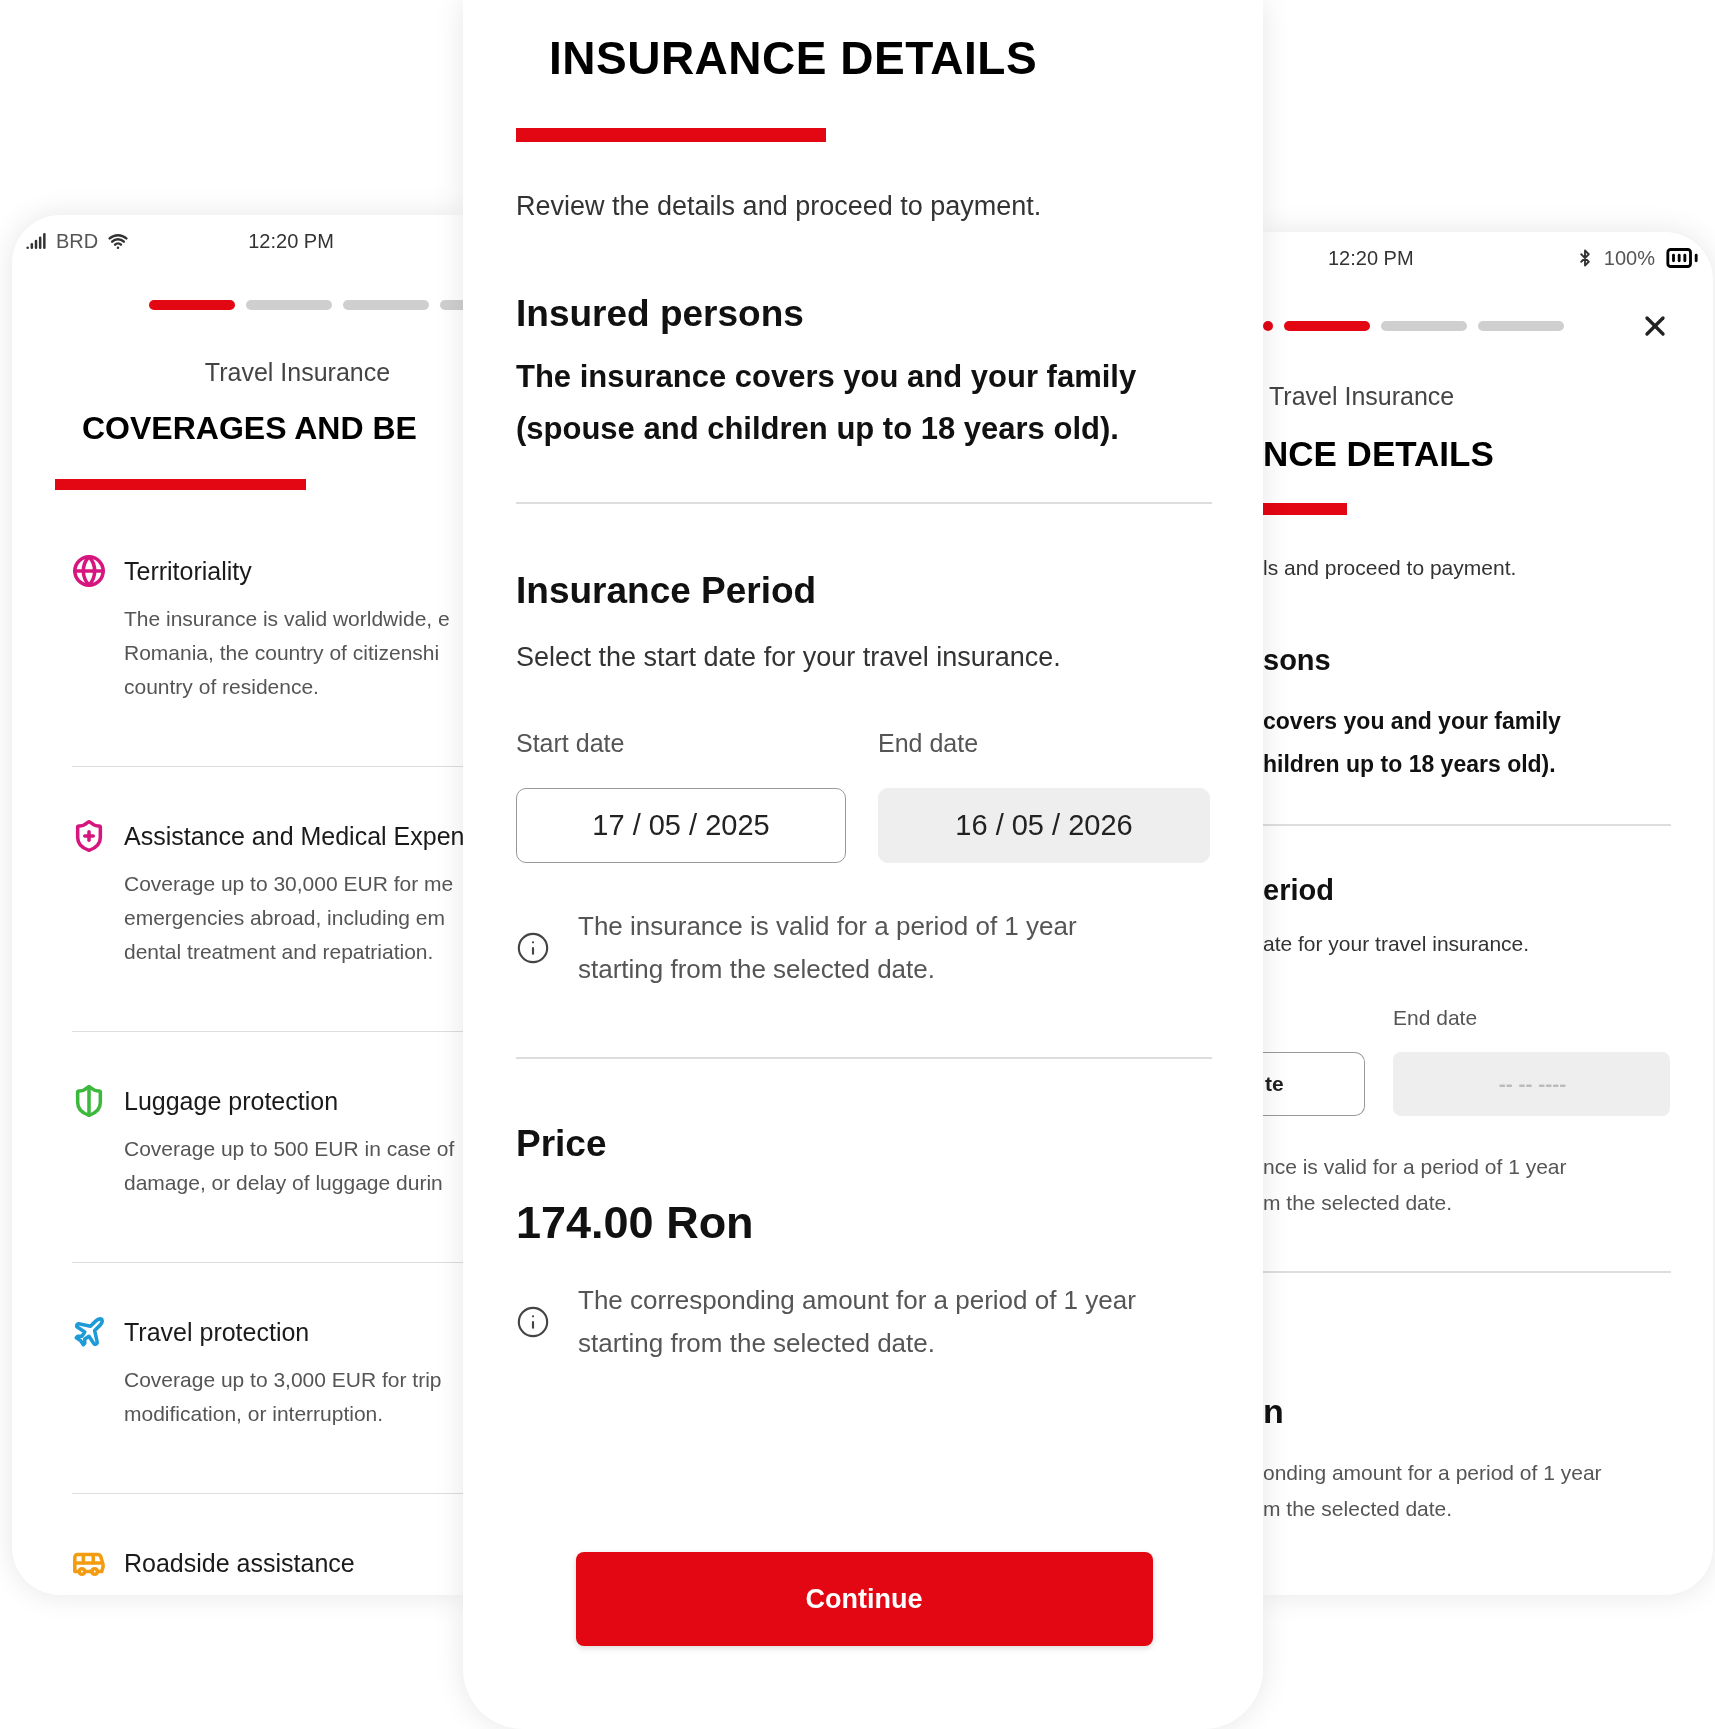 The image size is (1715, 1729). Describe the element at coordinates (1415, 1185) in the screenshot. I see `info-note: nce is valid for a period of 1 year m the selected date.` at that location.